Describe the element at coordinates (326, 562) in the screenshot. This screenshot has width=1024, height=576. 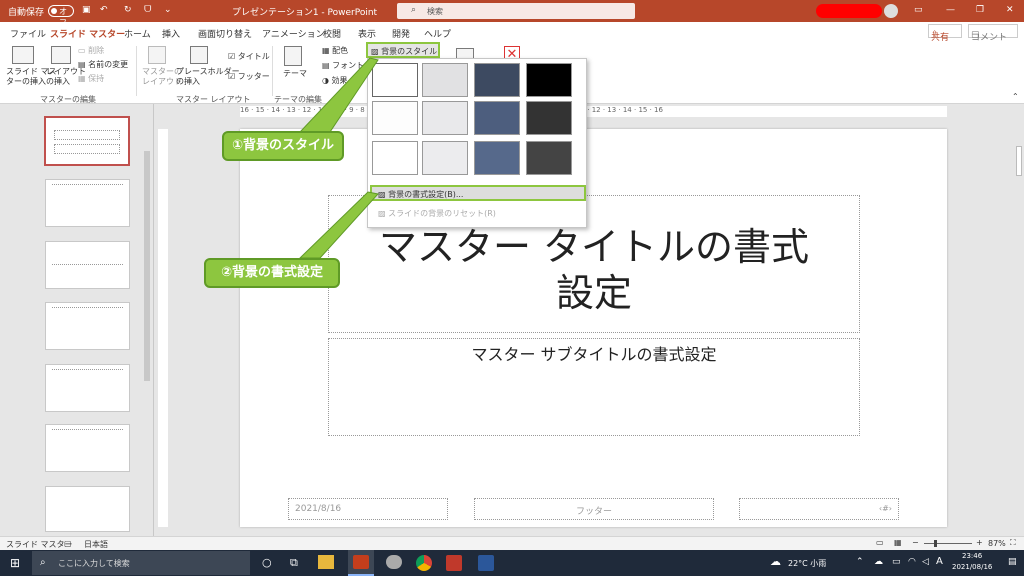
I see `file-explorer-icon` at that location.